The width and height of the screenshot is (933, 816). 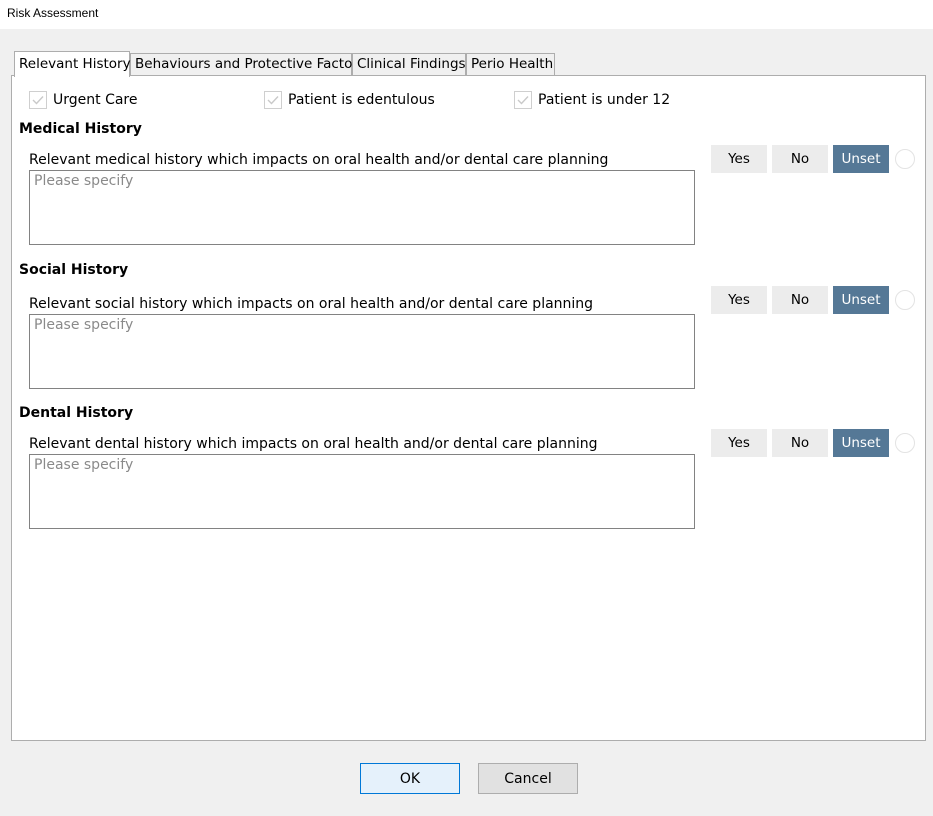 I want to click on tab-clinical-findings: Clinical Findings, so click(x=409, y=64).